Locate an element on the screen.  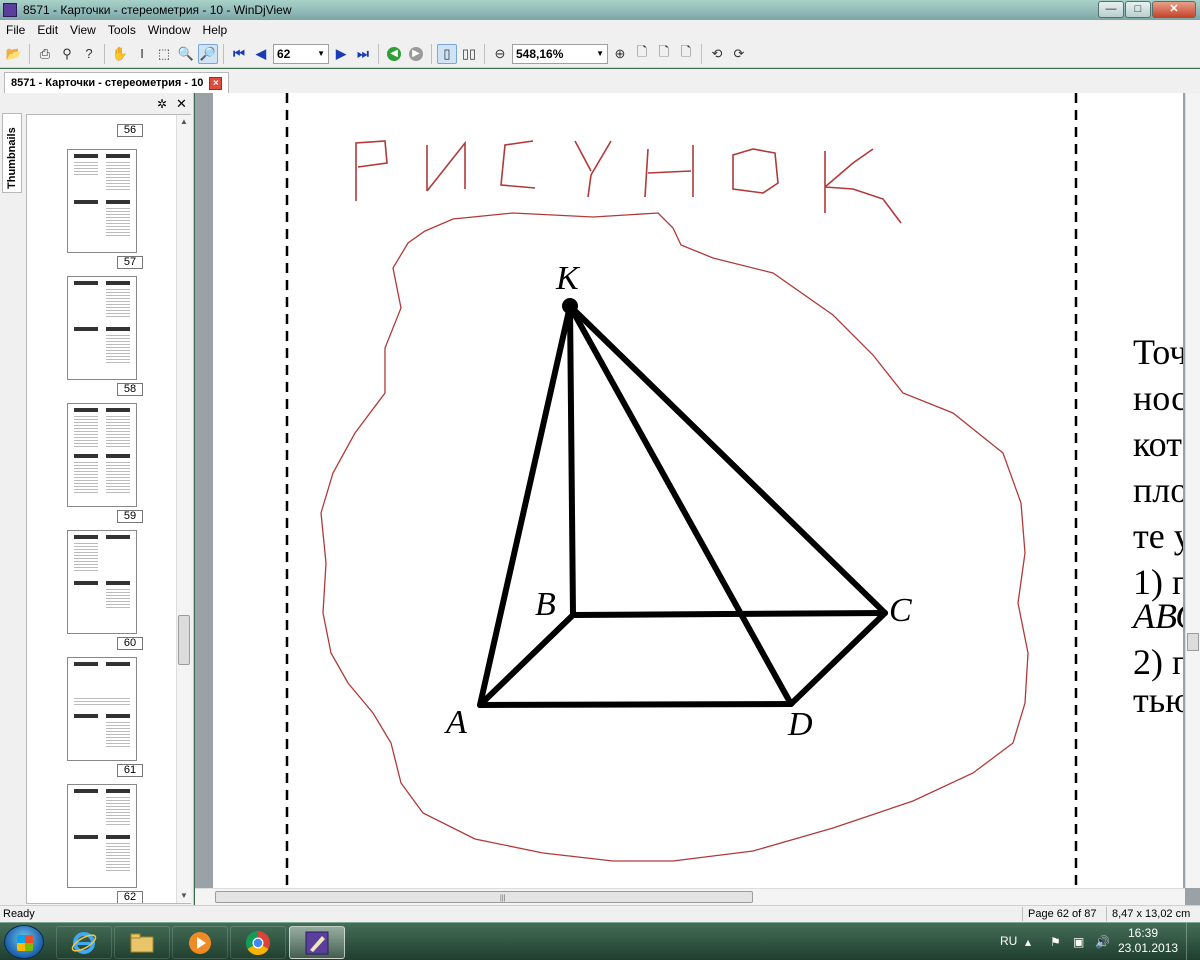
taskbar-media-player is located at coordinates (200, 942).